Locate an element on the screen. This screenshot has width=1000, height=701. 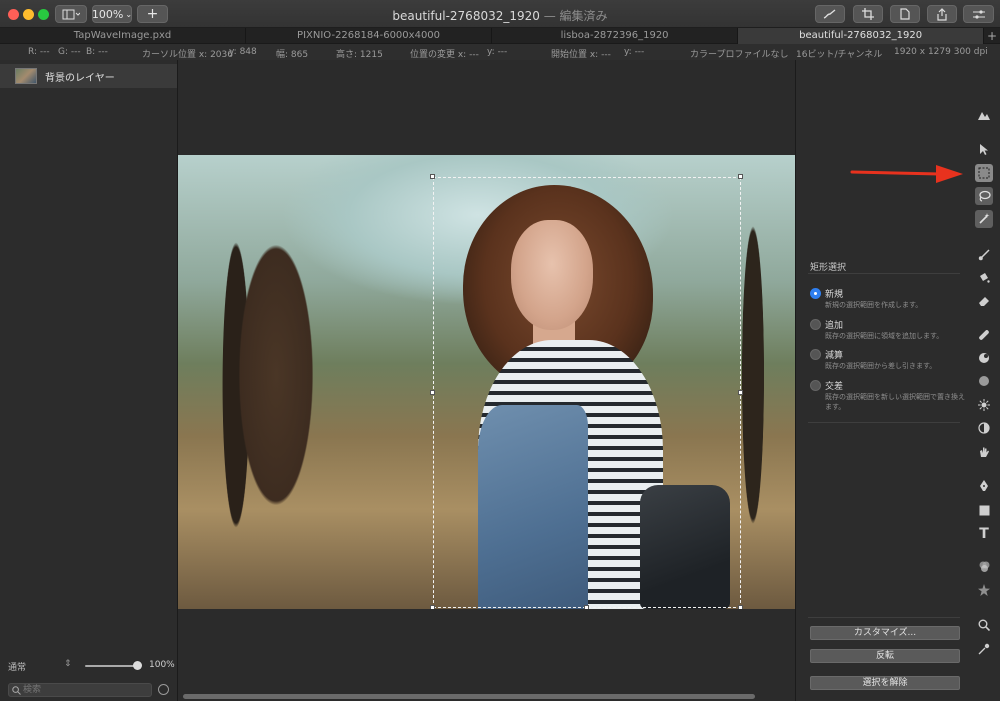
annotation-arrow-icon is located at coordinates (906, 174).